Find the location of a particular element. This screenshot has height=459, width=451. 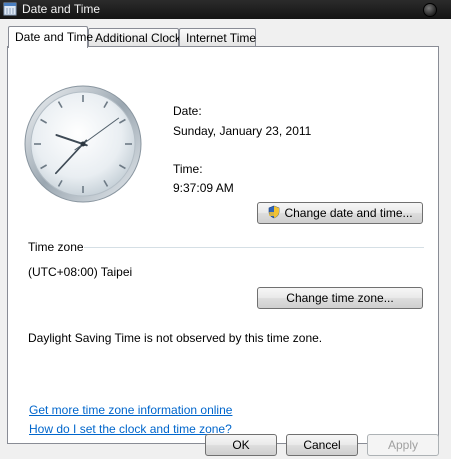

time-label: Time: is located at coordinates (188, 169).